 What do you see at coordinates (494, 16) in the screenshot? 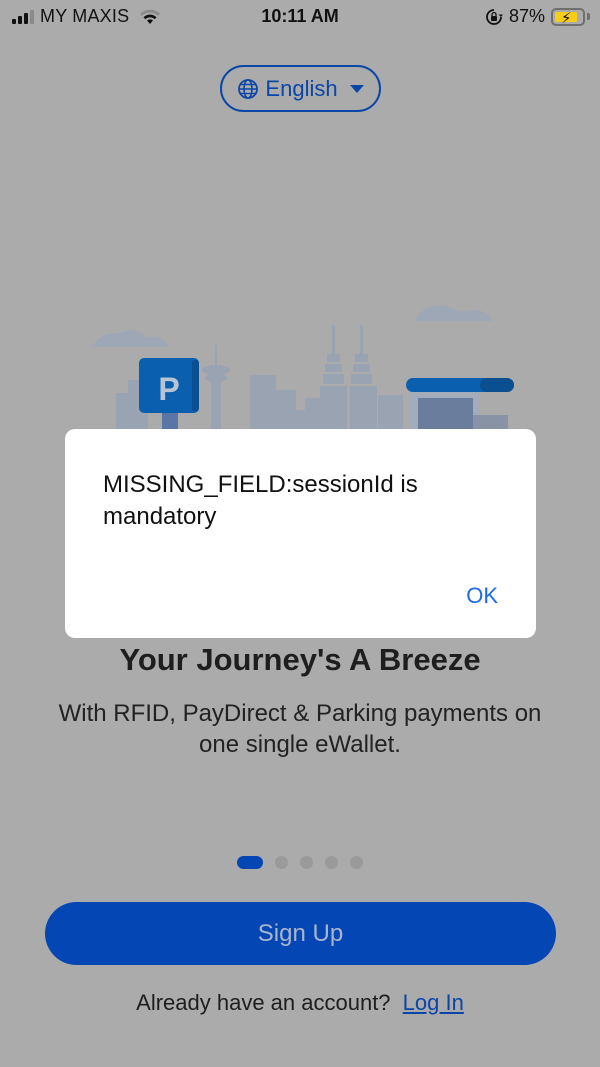
I see `orientation-lock-icon` at bounding box center [494, 16].